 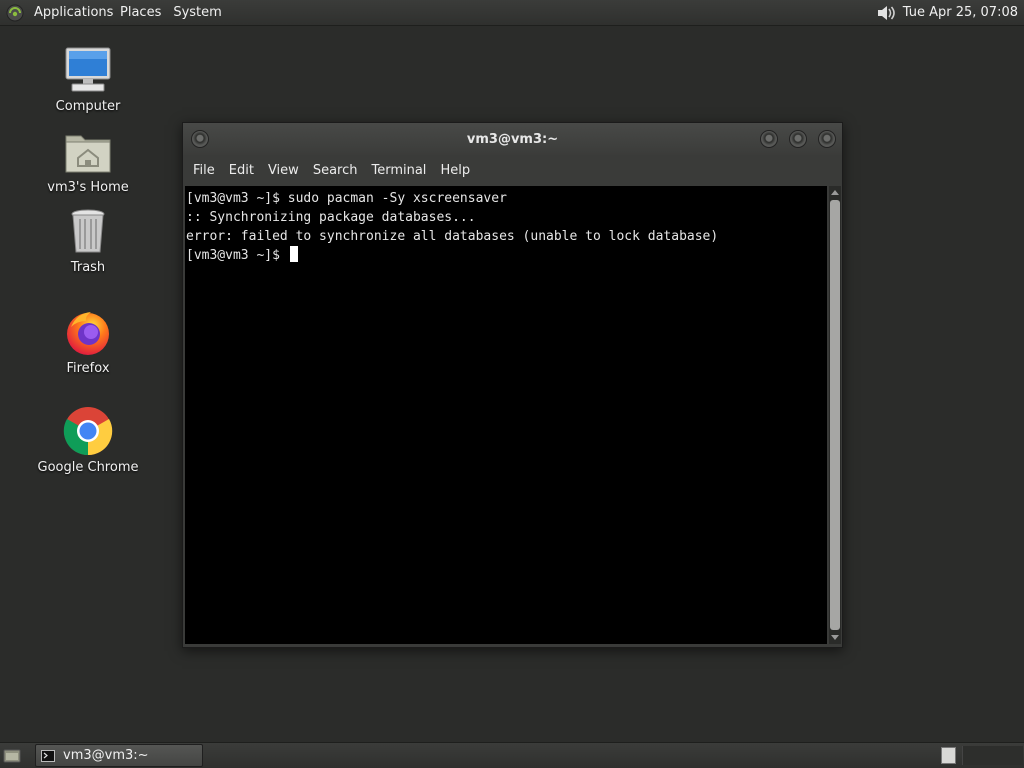 I want to click on terminal-icon, so click(x=48, y=755).